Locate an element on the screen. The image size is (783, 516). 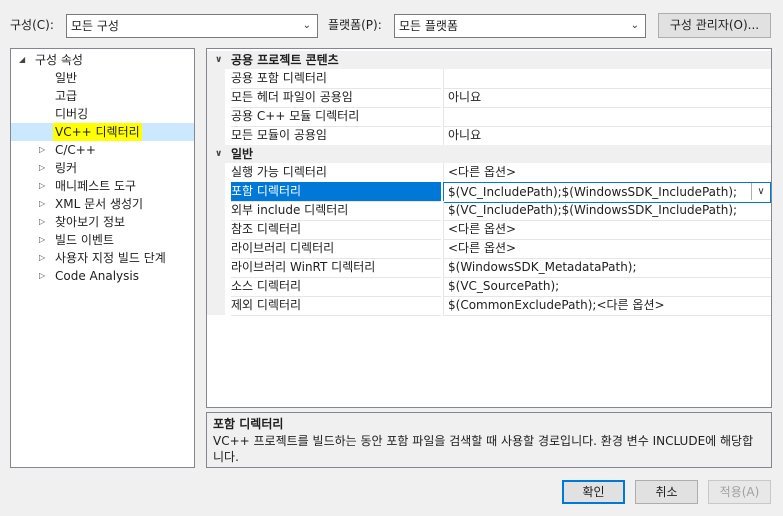
grid-category: ∨ 공용 프로젝트 콘텐츠 is located at coordinates (489, 60).